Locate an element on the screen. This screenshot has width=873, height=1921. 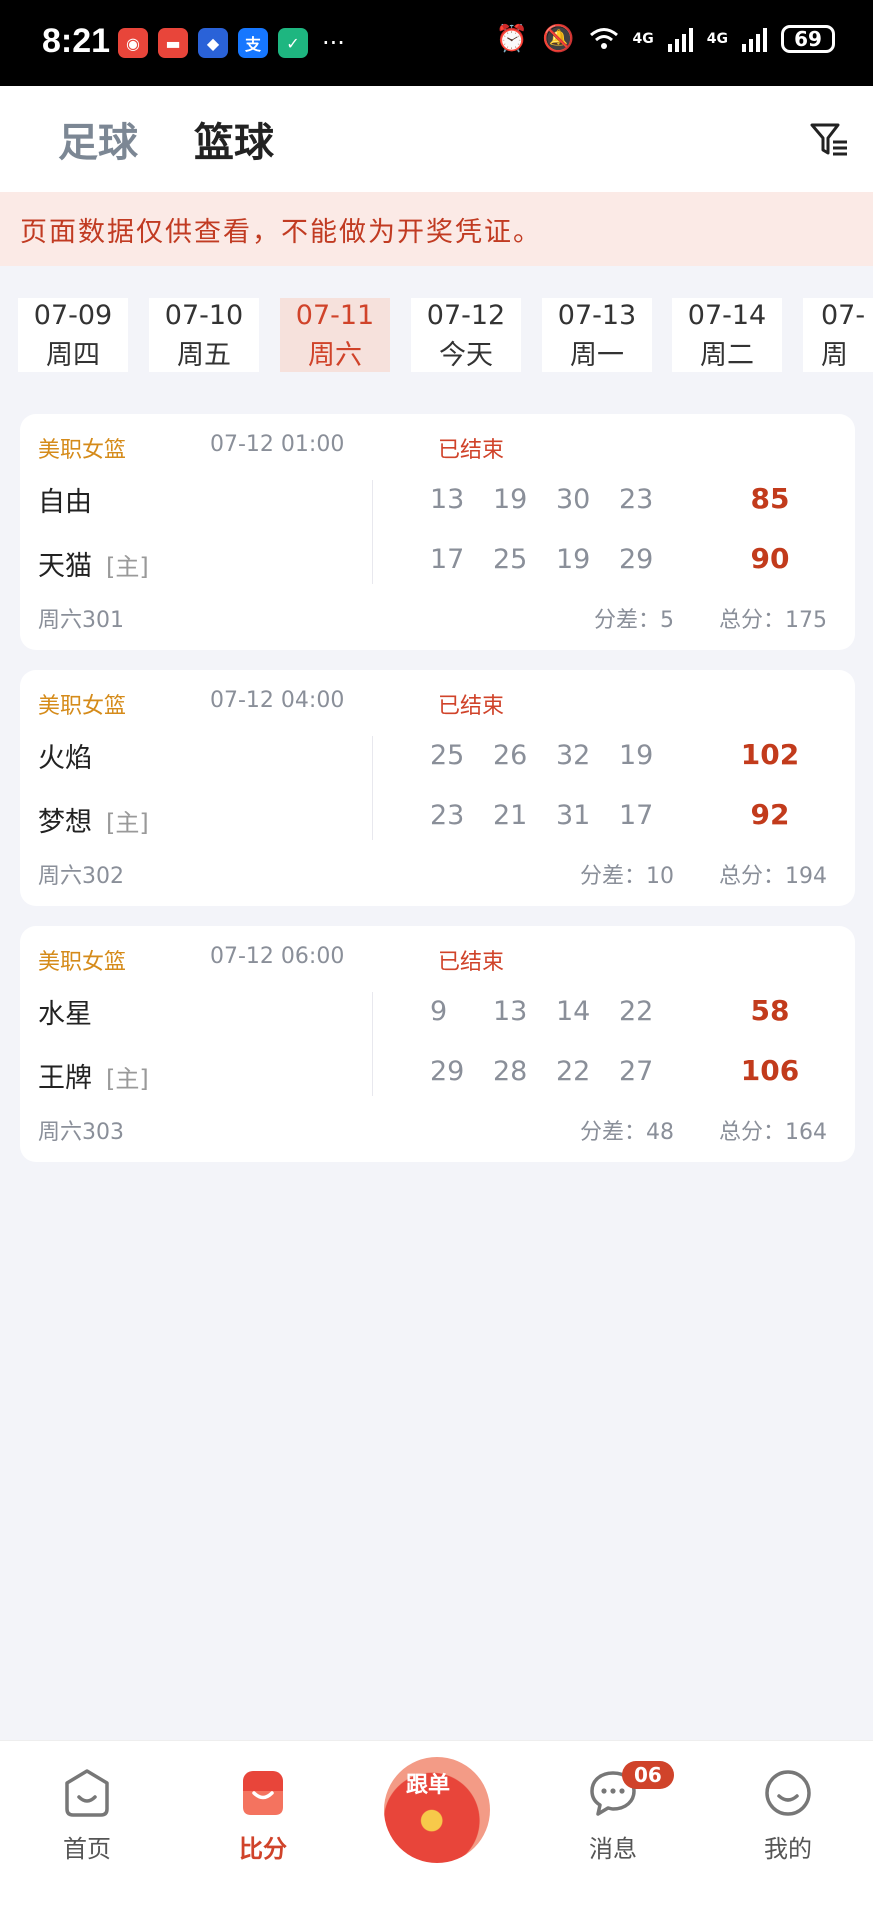
header: 足球 篮球 is located at coordinates (436, 139).